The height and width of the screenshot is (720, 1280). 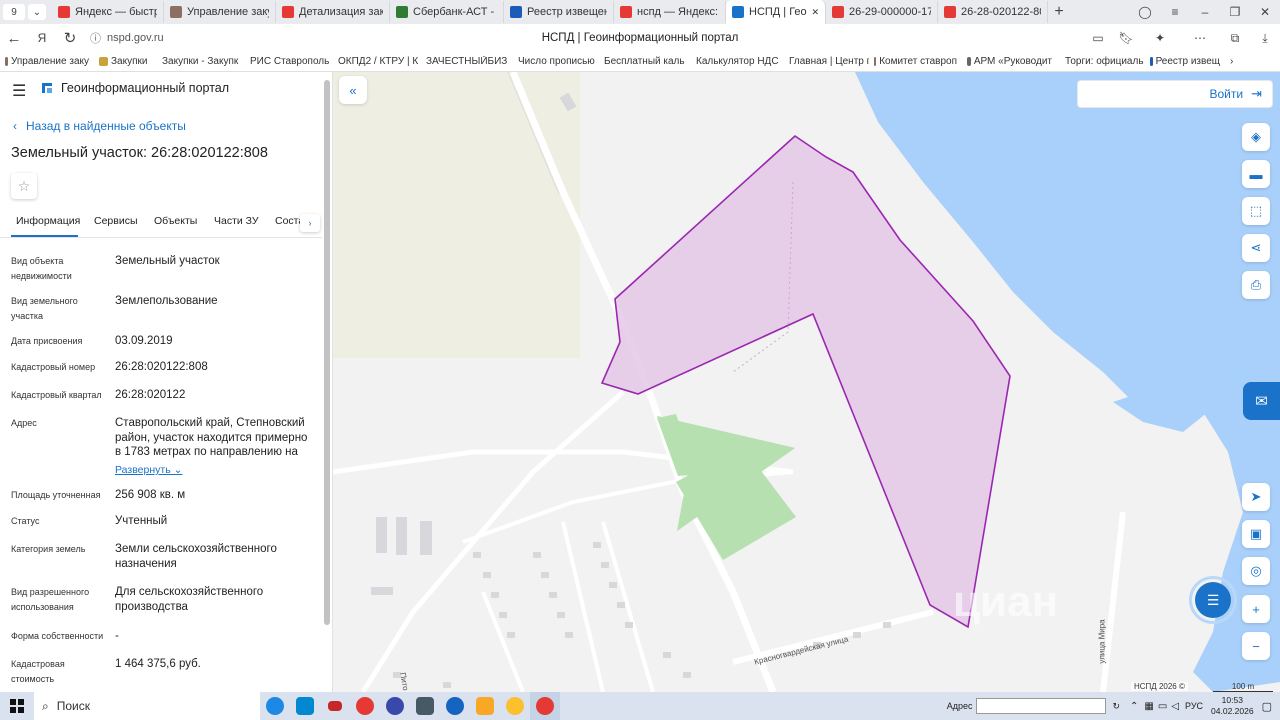 What do you see at coordinates (825, 61) in the screenshot?
I see `bookmark-item: Главная | Центр г` at bounding box center [825, 61].